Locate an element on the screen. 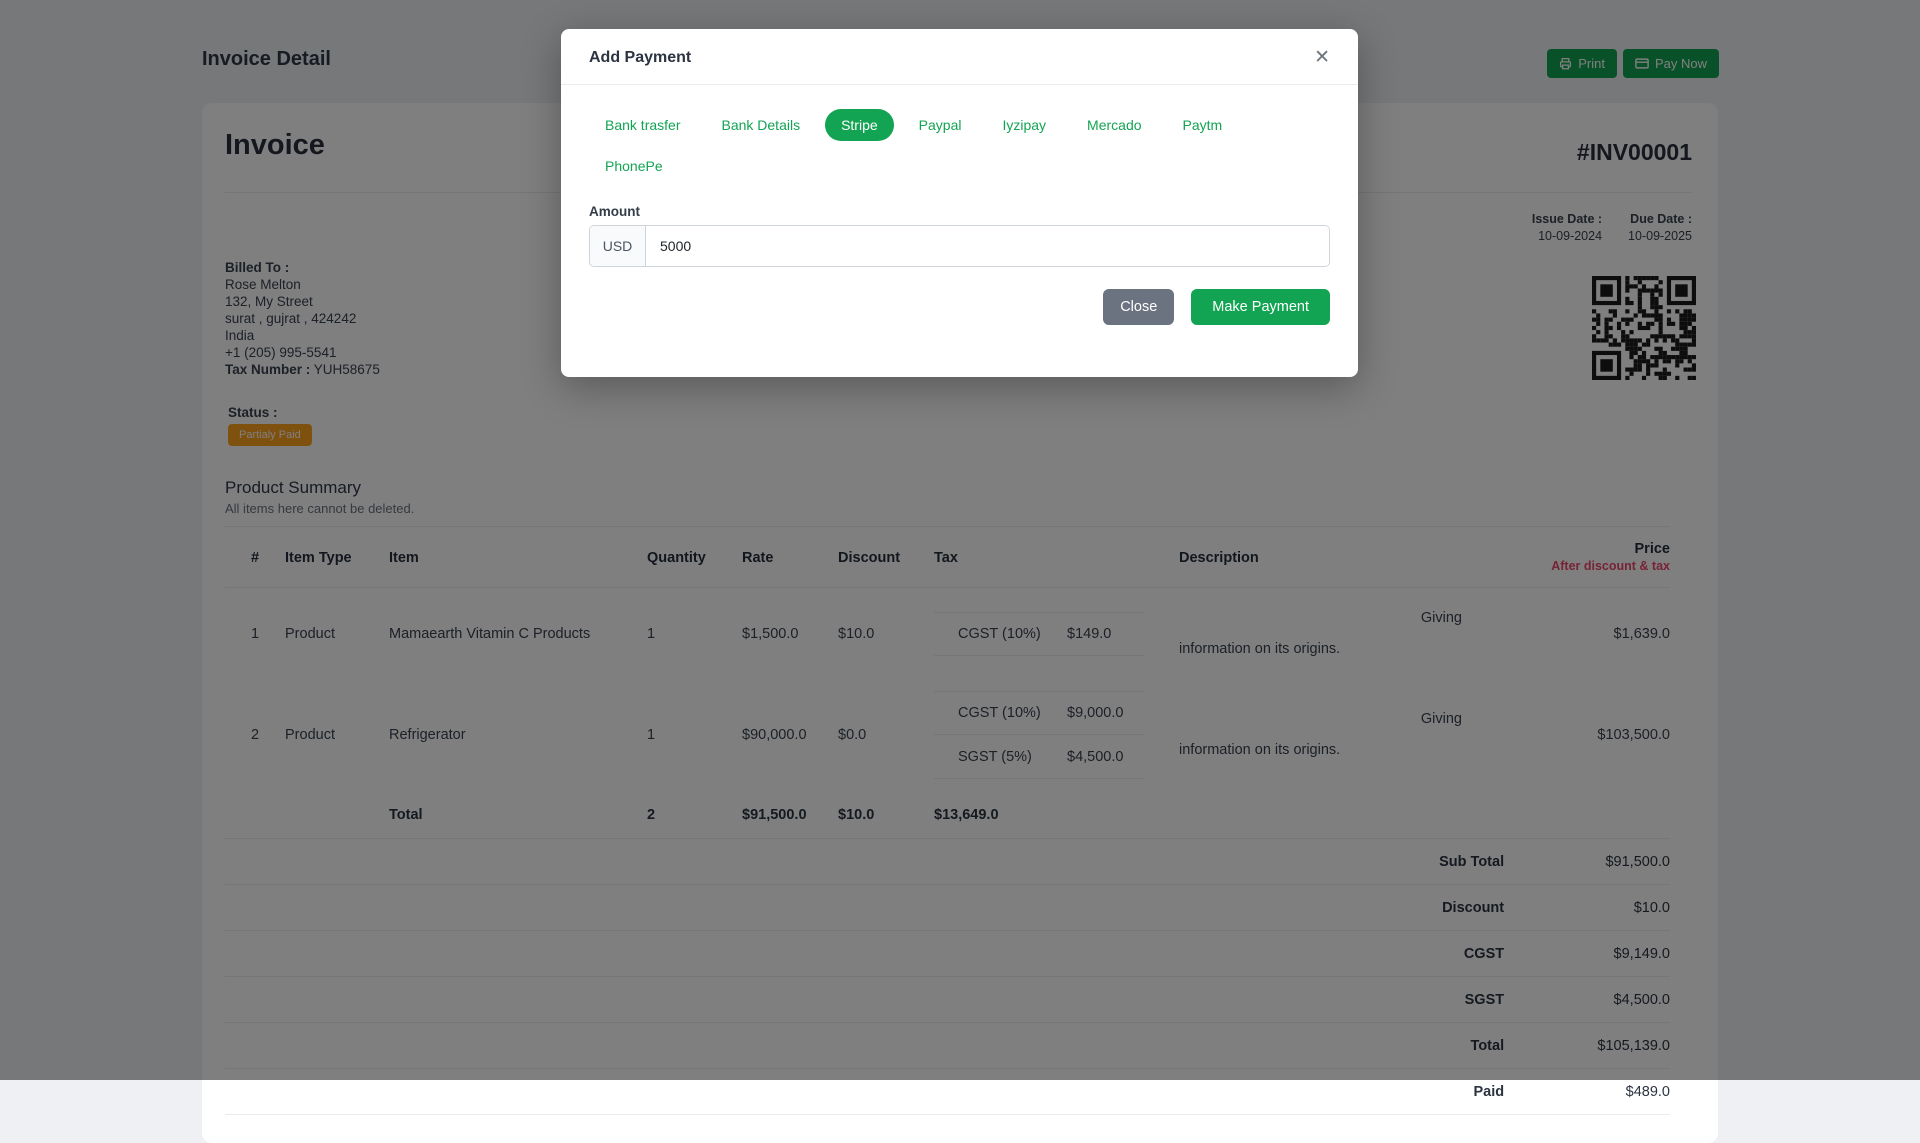 The image size is (1920, 1143). amount-label: Amount is located at coordinates (959, 211).